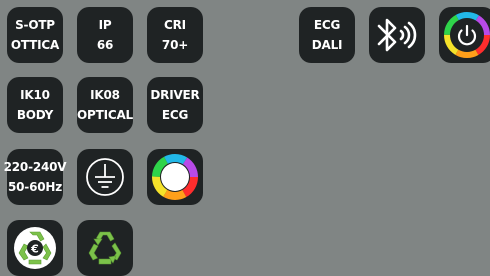  Describe the element at coordinates (35, 35) in the screenshot. I see `s-otp-ottica-badge: S-OTP OTTICA` at that location.